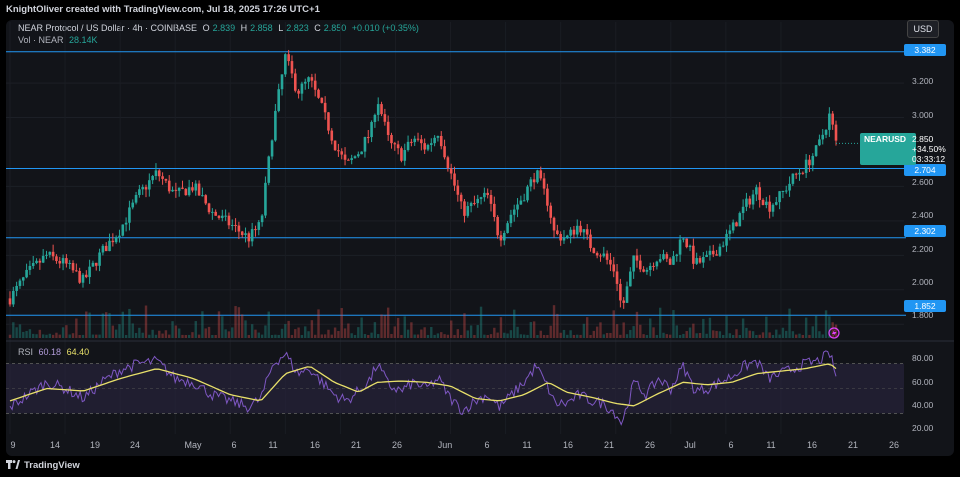 The height and width of the screenshot is (477, 960). Describe the element at coordinates (923, 29) in the screenshot. I see `currency-button: USD` at that location.